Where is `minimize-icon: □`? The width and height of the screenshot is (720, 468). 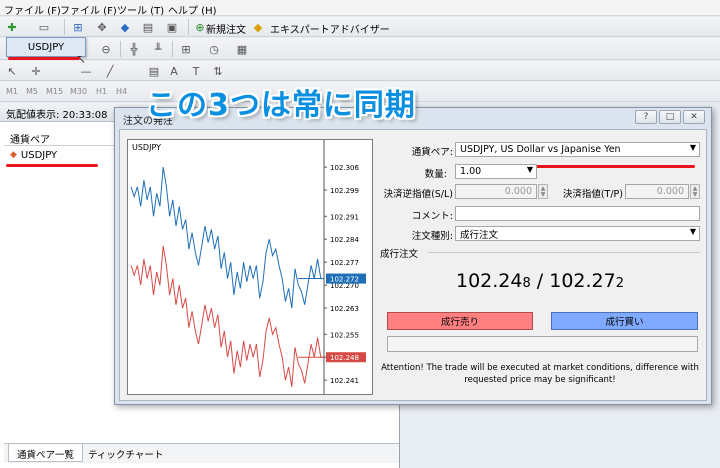
minimize-icon: □ is located at coordinates (670, 117).